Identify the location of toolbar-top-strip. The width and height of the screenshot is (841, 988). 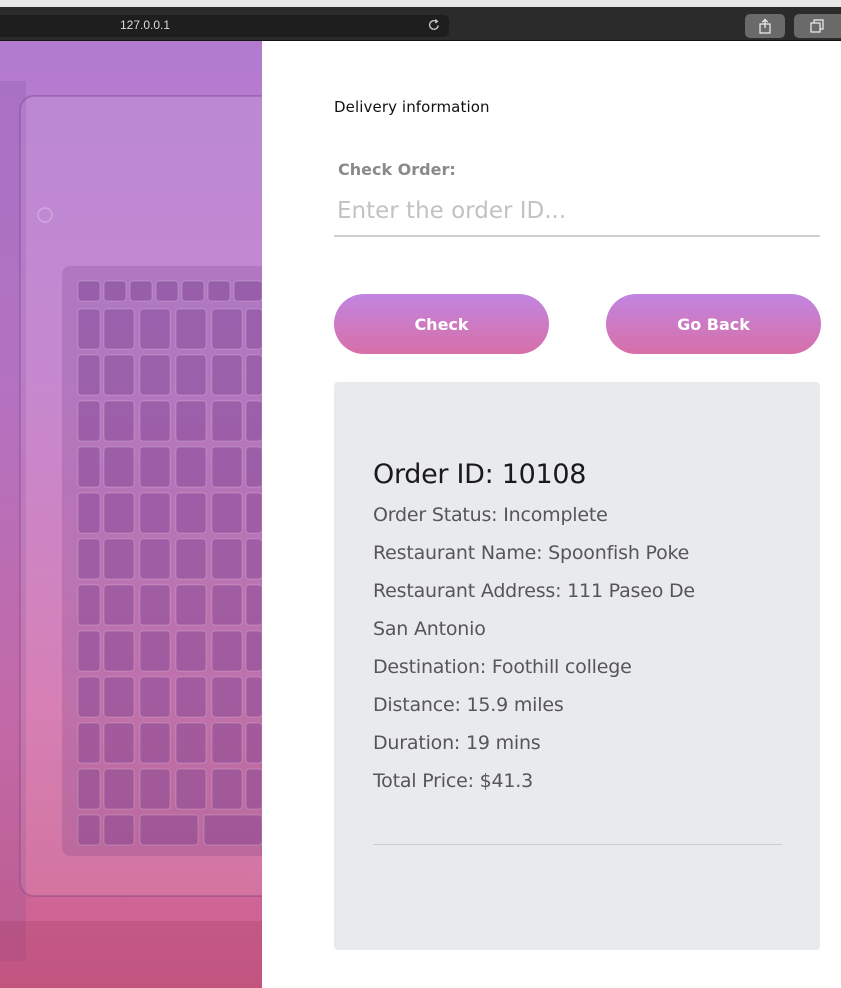
(420, 3).